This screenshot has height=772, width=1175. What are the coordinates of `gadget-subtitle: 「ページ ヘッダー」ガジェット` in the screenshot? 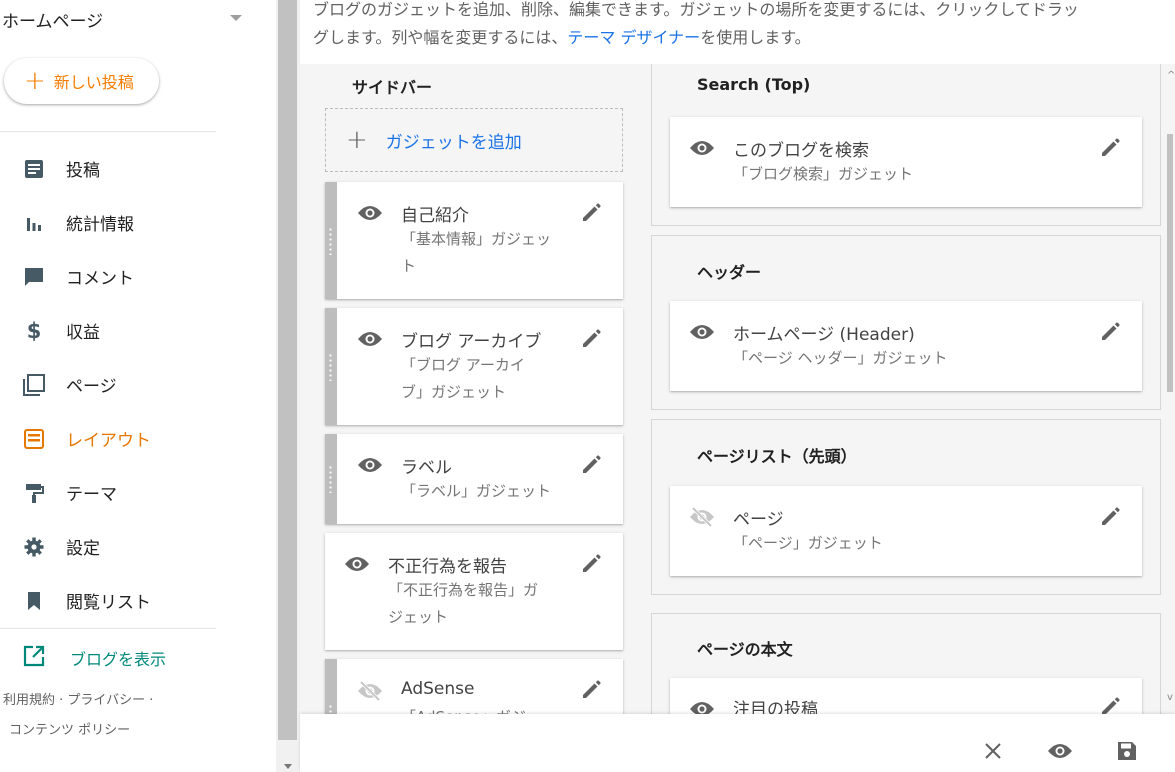 It's located at (840, 358).